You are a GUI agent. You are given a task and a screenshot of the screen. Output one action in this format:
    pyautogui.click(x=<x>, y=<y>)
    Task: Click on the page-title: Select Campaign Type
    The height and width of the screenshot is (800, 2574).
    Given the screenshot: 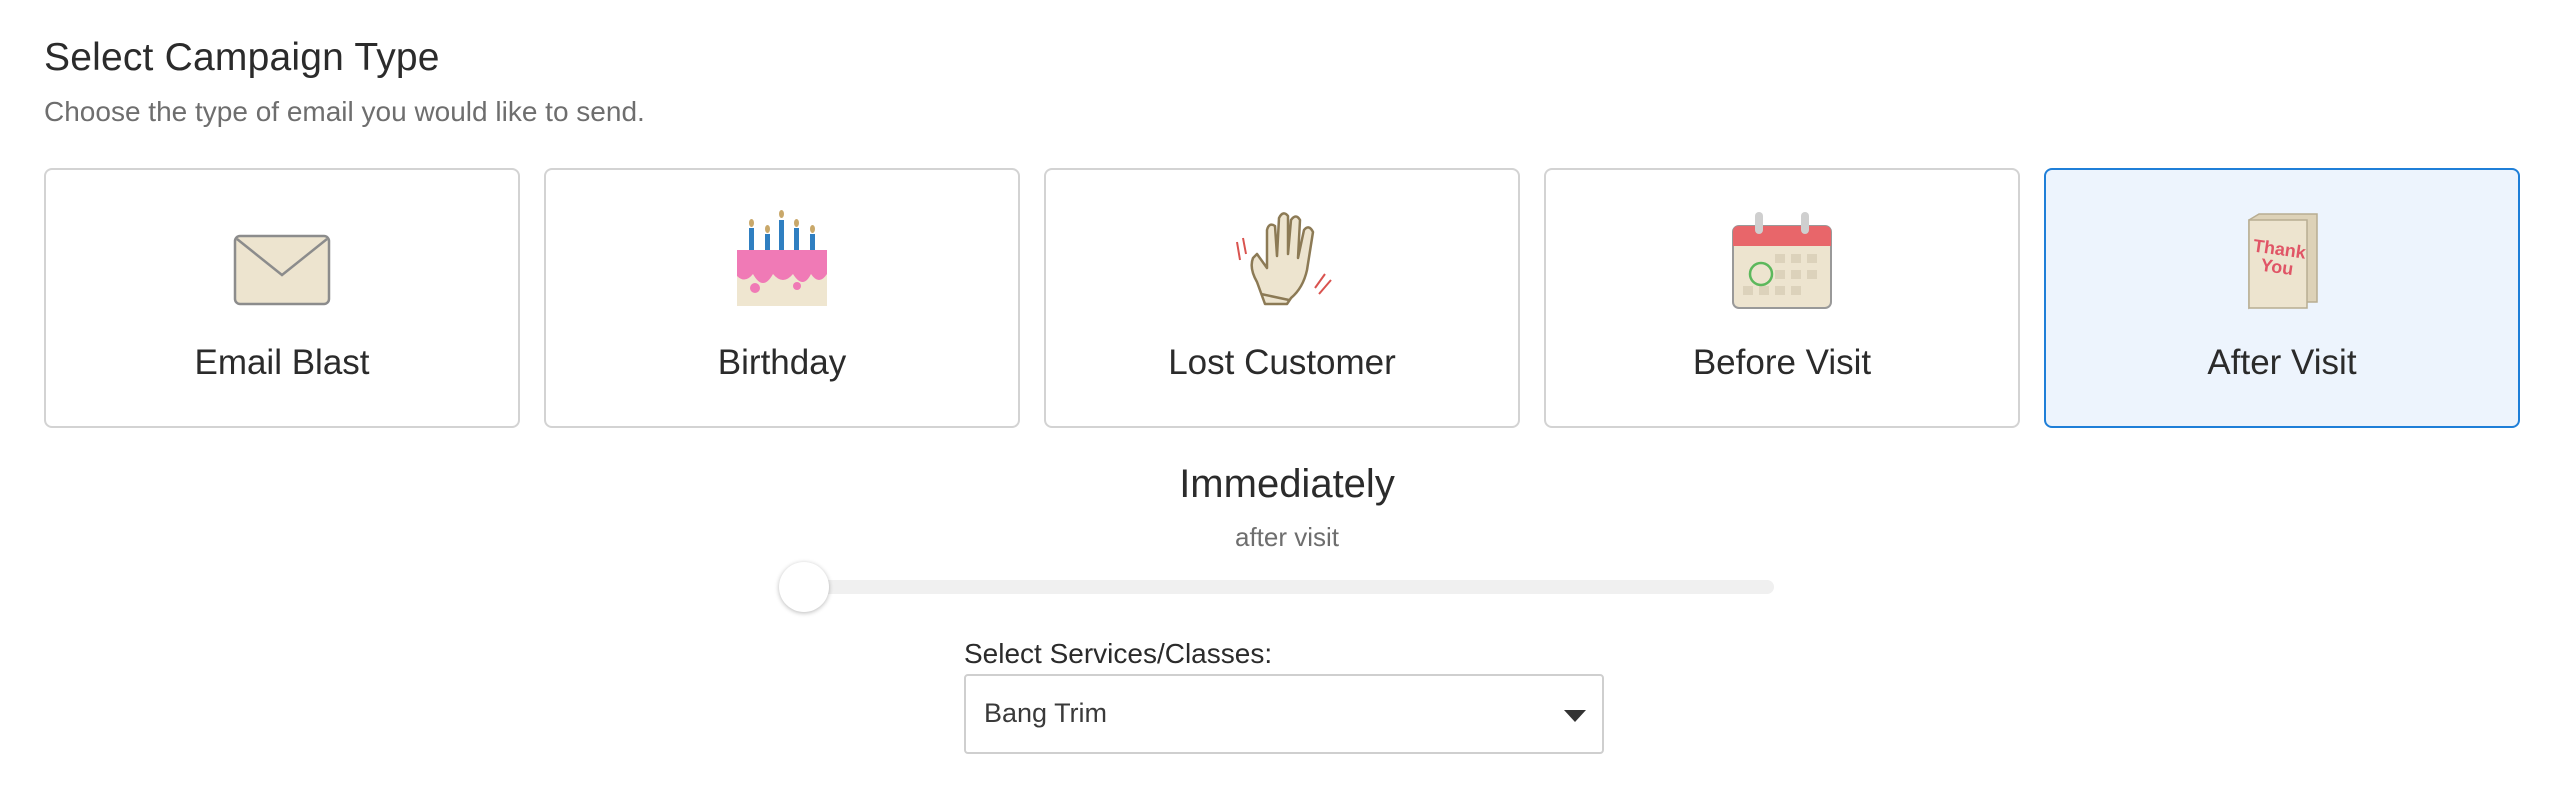 What is the action you would take?
    pyautogui.click(x=242, y=57)
    